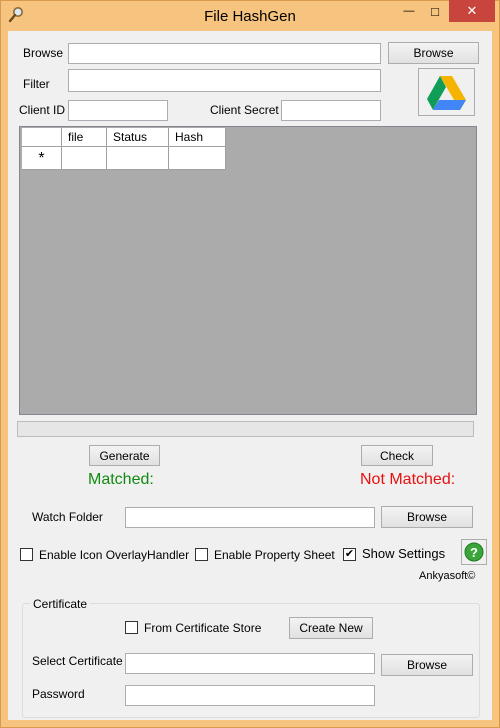 This screenshot has width=500, height=728. What do you see at coordinates (58, 694) in the screenshot?
I see `password-label: Password` at bounding box center [58, 694].